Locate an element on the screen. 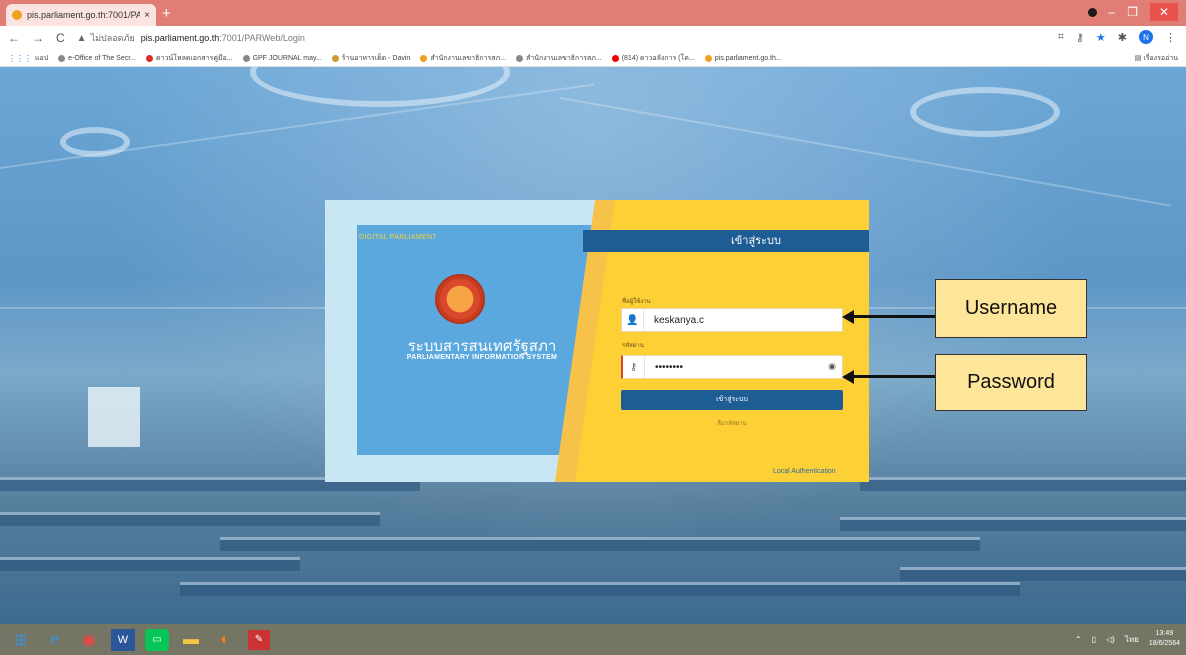 This screenshot has width=1186, height=655. bookmark-item: ⋮⋮⋮ แอป is located at coordinates (28, 58).